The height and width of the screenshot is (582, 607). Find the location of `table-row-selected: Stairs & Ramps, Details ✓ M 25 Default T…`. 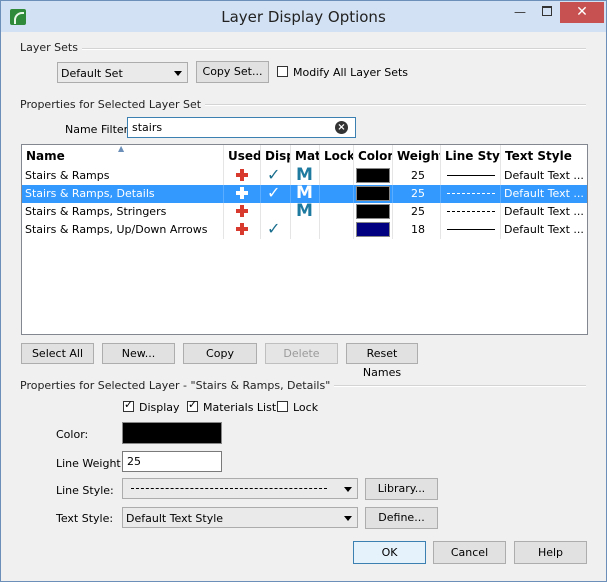

table-row-selected: Stairs & Ramps, Details ✓ M 25 Default T… is located at coordinates (304, 194).